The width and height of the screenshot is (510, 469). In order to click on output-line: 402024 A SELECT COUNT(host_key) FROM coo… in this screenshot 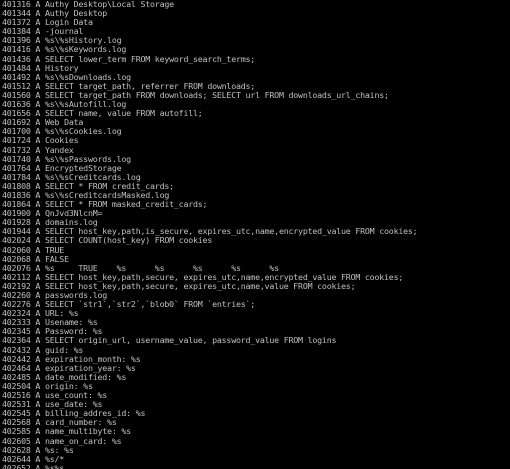, I will do `click(107, 240)`.